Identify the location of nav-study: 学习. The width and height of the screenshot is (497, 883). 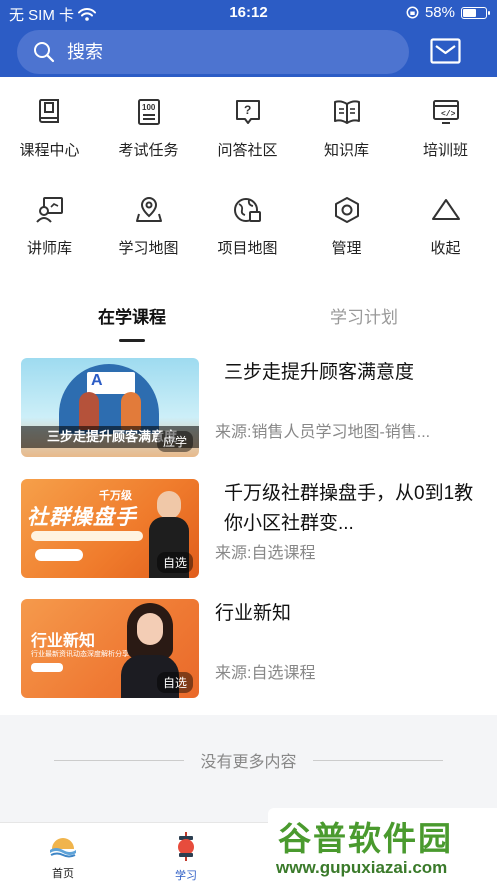
(186, 857).